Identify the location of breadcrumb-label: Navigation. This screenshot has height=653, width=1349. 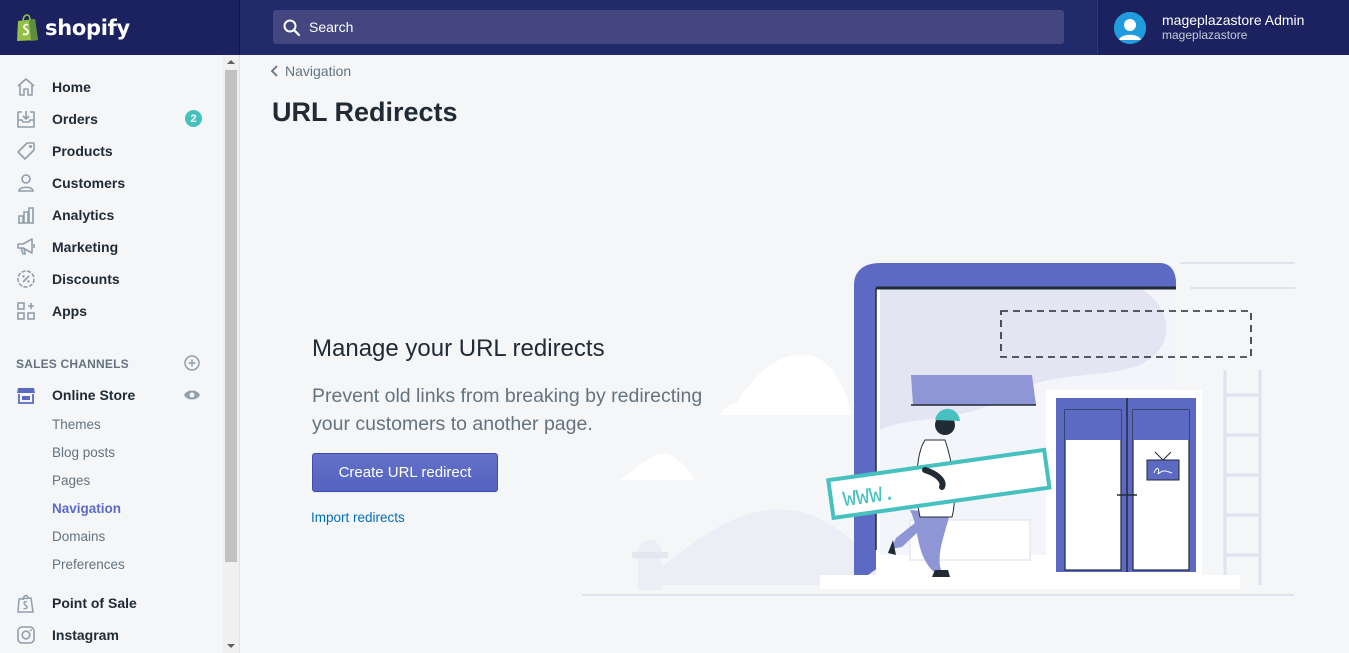
(318, 71).